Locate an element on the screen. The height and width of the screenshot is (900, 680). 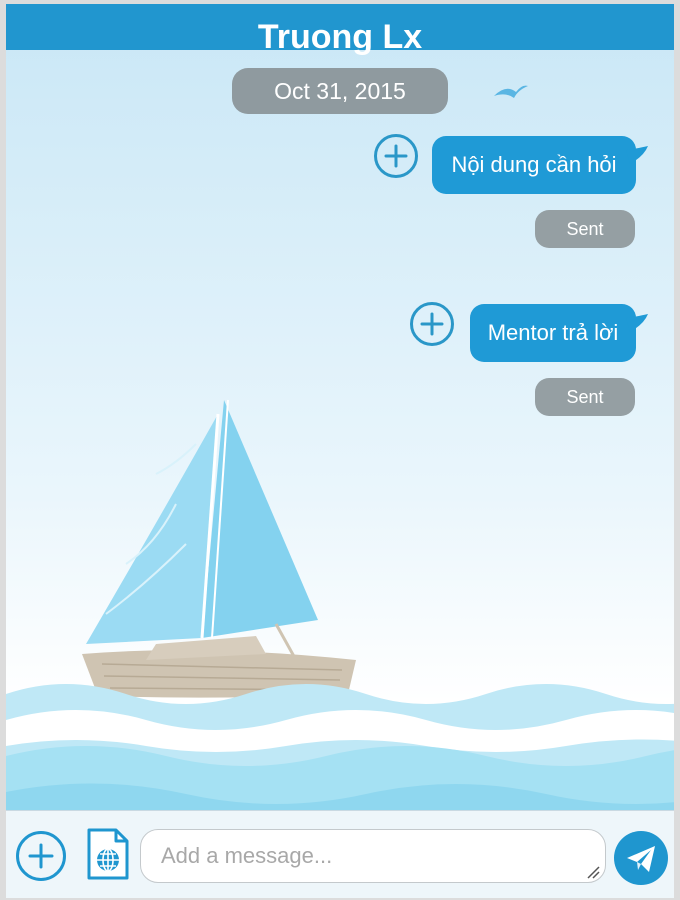
message-1-add-button is located at coordinates (396, 156).